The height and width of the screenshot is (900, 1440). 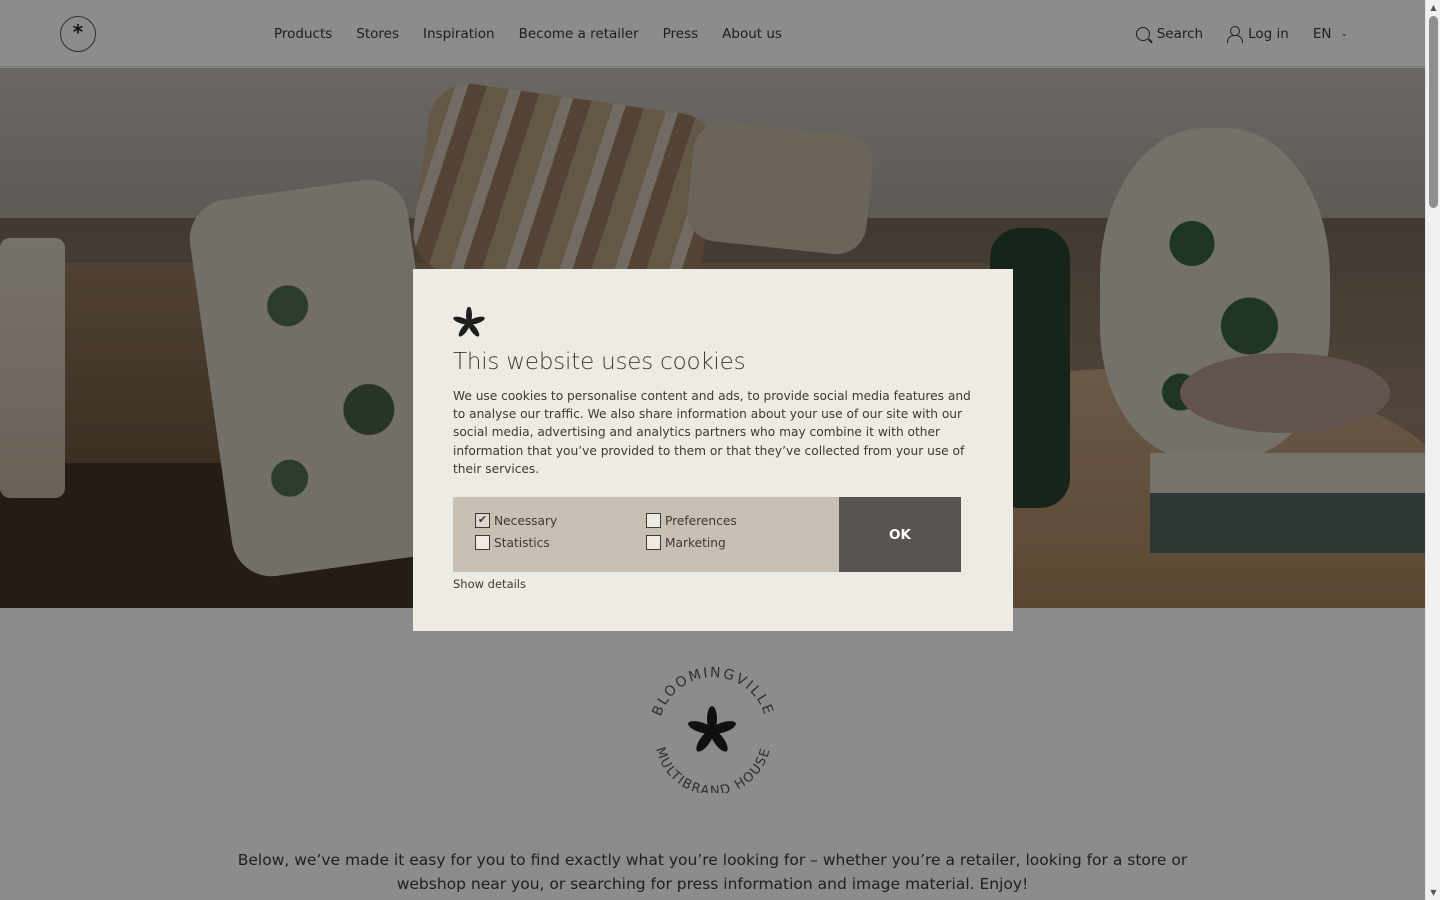 What do you see at coordinates (695, 542) in the screenshot?
I see `marketing-label: Marketing` at bounding box center [695, 542].